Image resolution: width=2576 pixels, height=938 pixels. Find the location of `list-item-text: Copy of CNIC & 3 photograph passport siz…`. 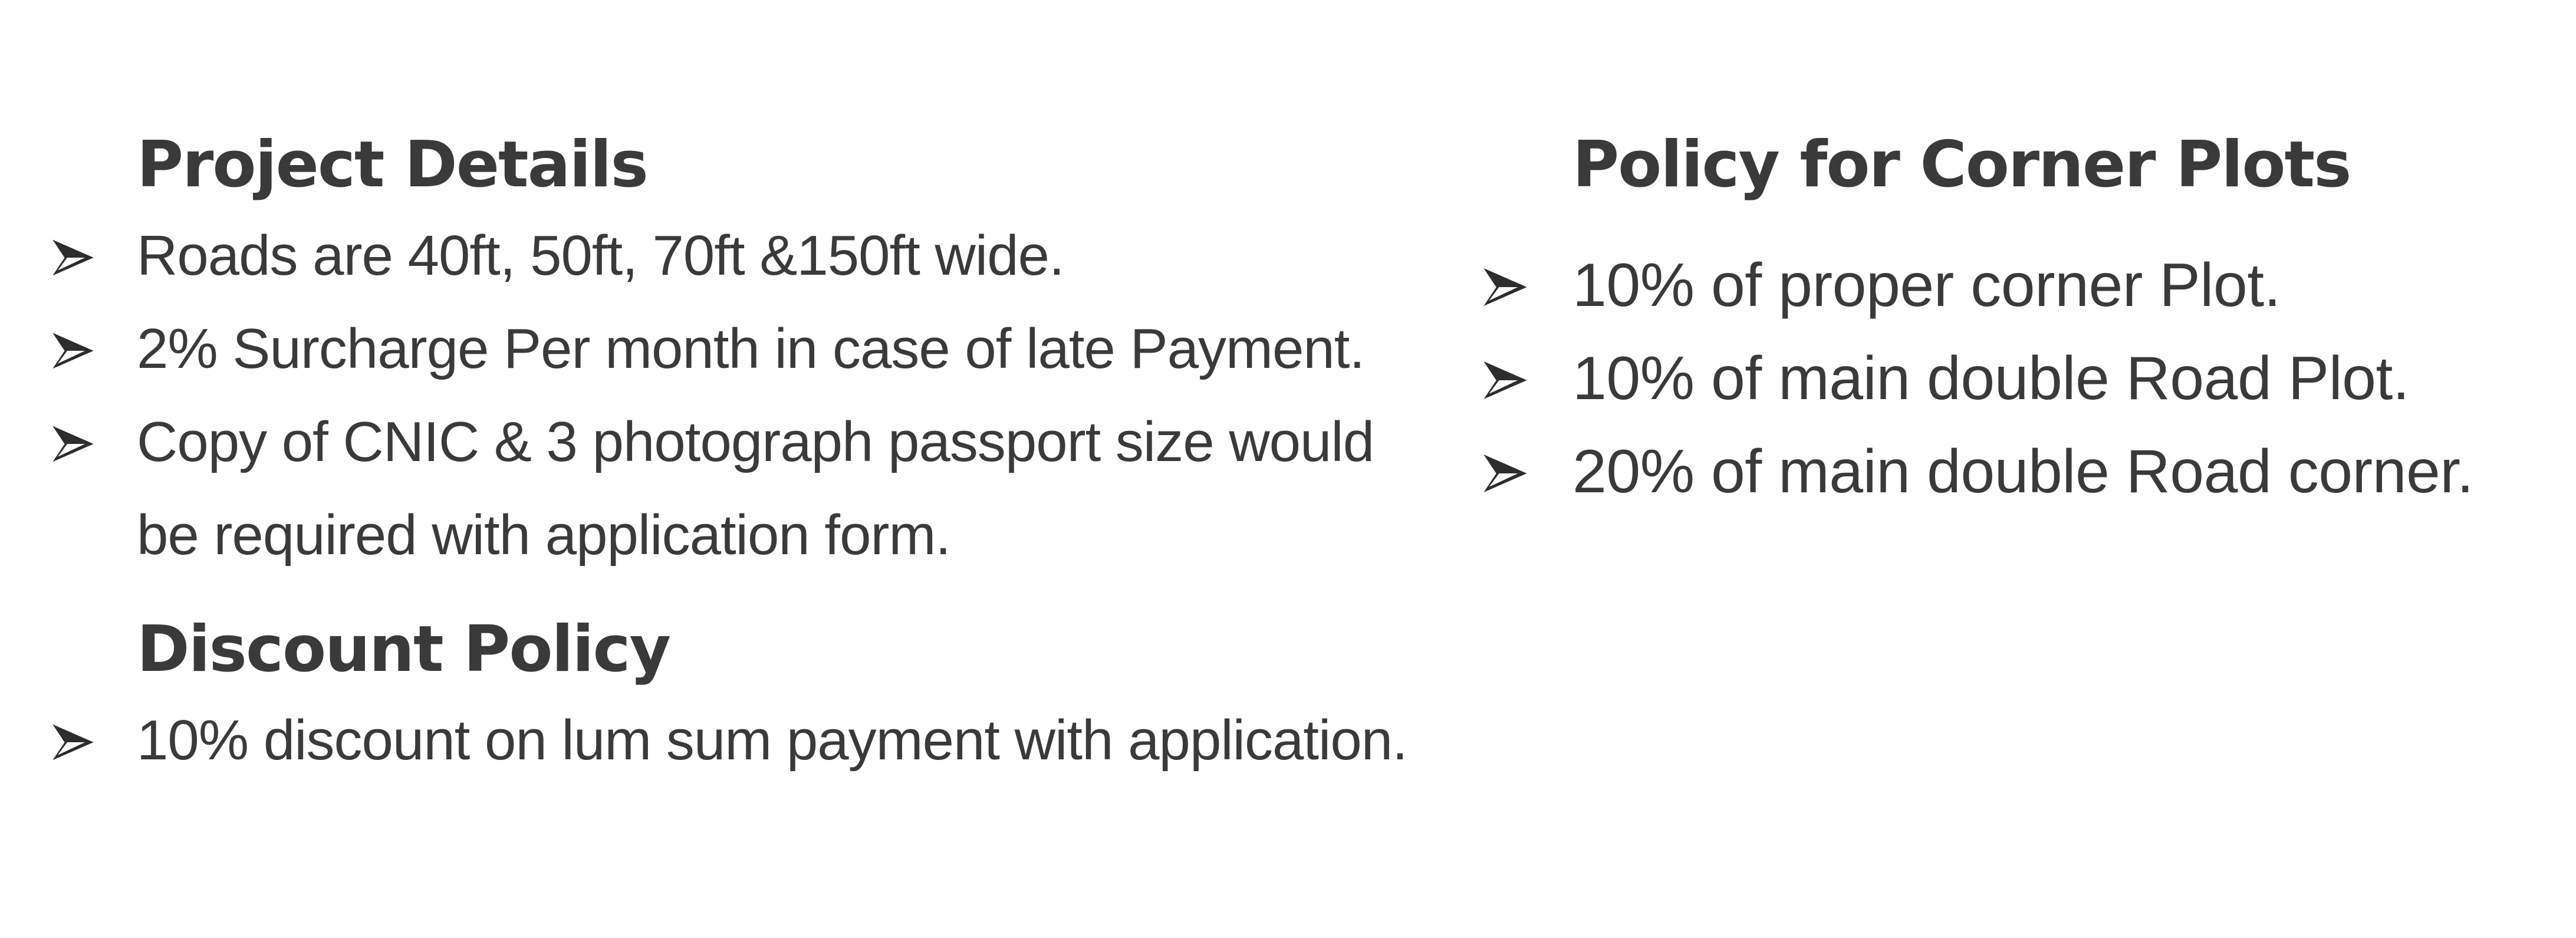

list-item-text: Copy of CNIC & 3 photograph passport siz… is located at coordinates (756, 489).